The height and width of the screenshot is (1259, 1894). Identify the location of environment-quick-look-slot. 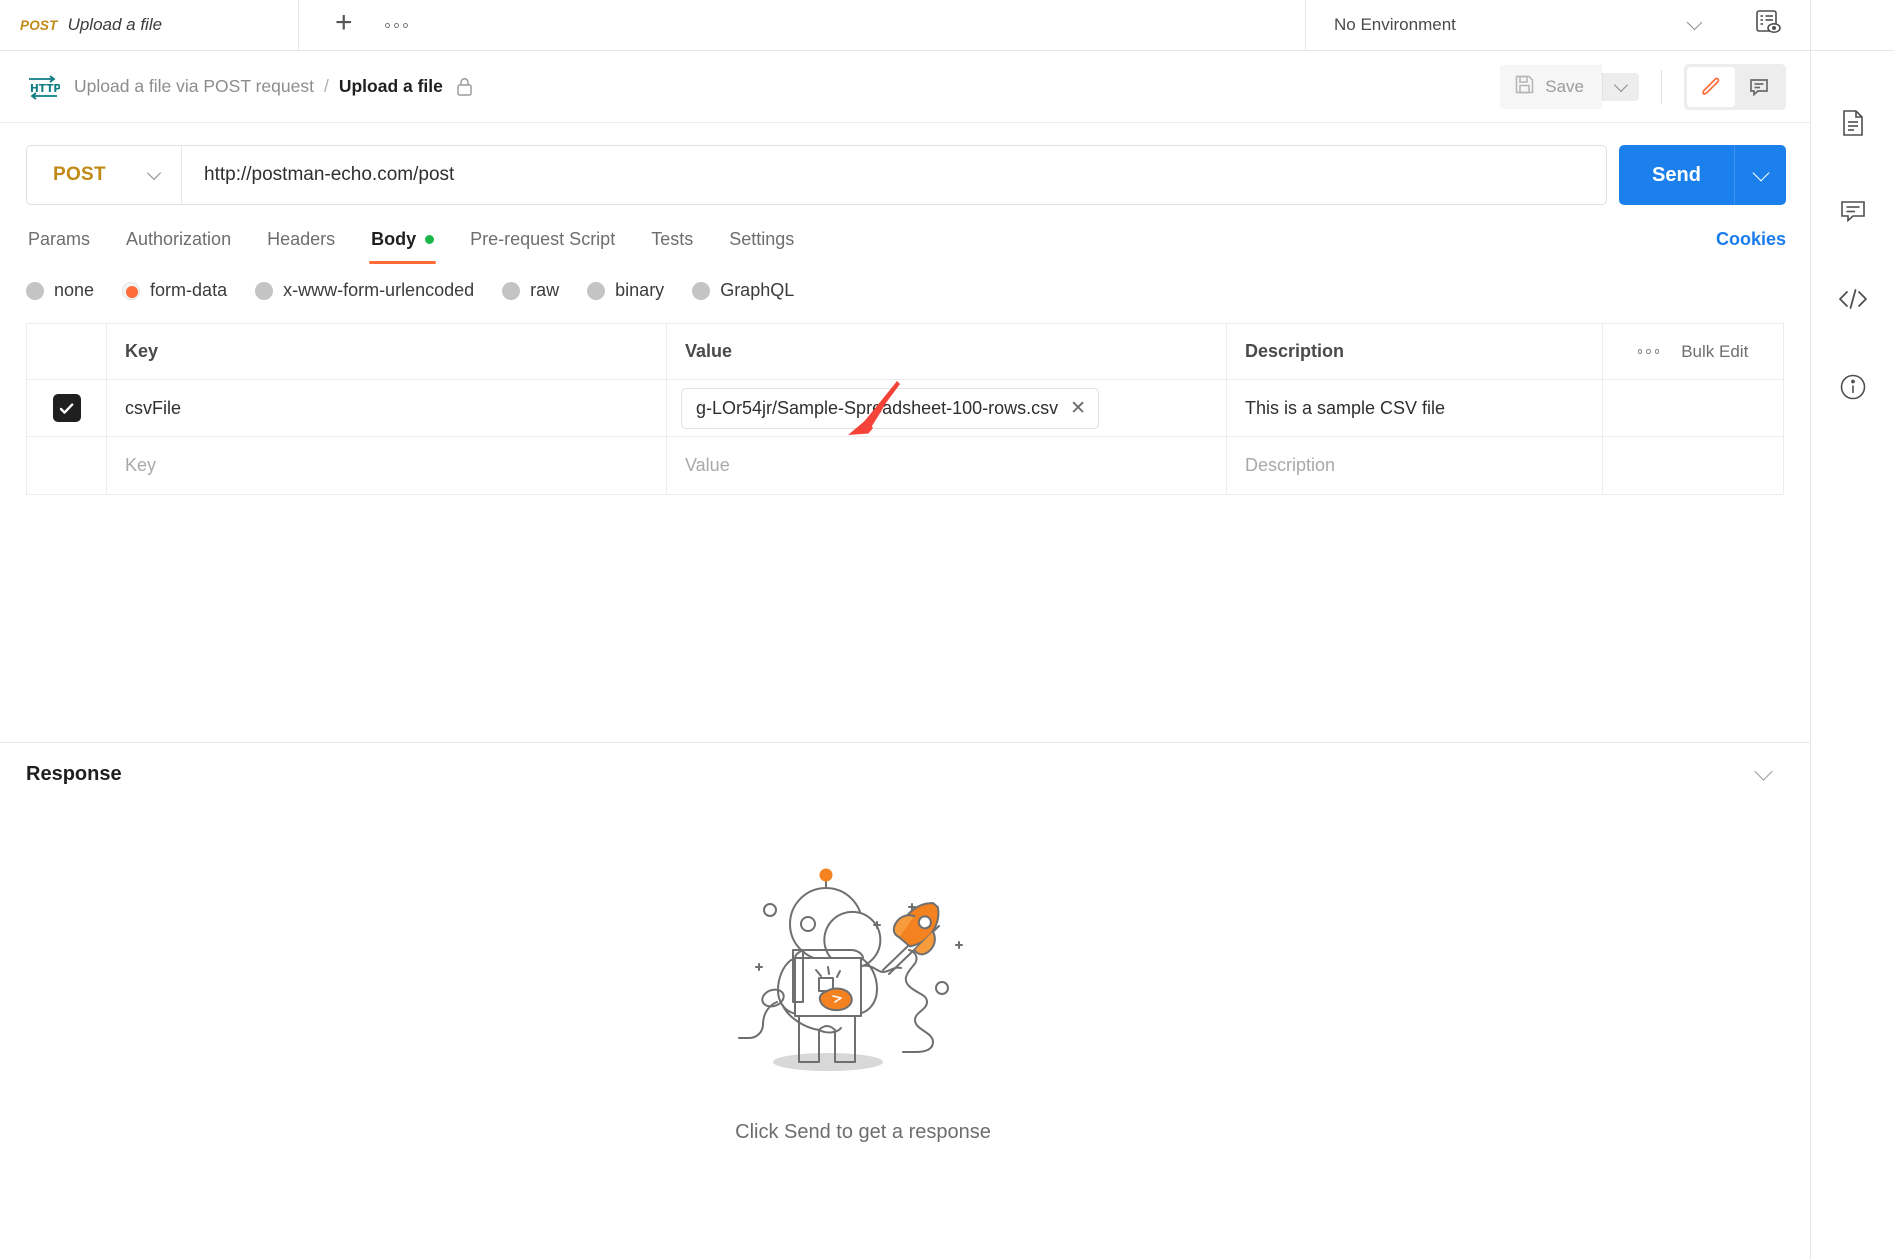
(1768, 25).